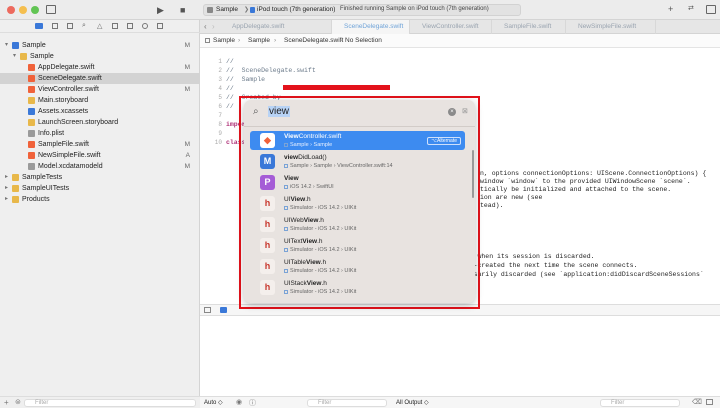 The image size is (720, 408). I want to click on file-tree-item: SampleFile.swift M, so click(100, 144).